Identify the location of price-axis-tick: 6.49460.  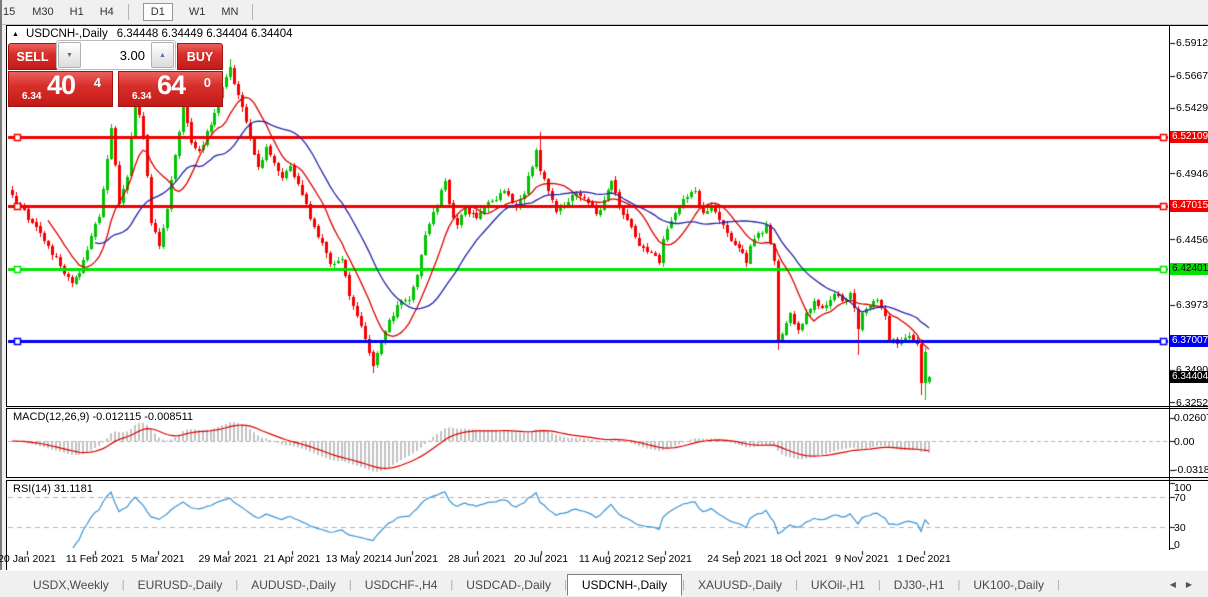
(1192, 173).